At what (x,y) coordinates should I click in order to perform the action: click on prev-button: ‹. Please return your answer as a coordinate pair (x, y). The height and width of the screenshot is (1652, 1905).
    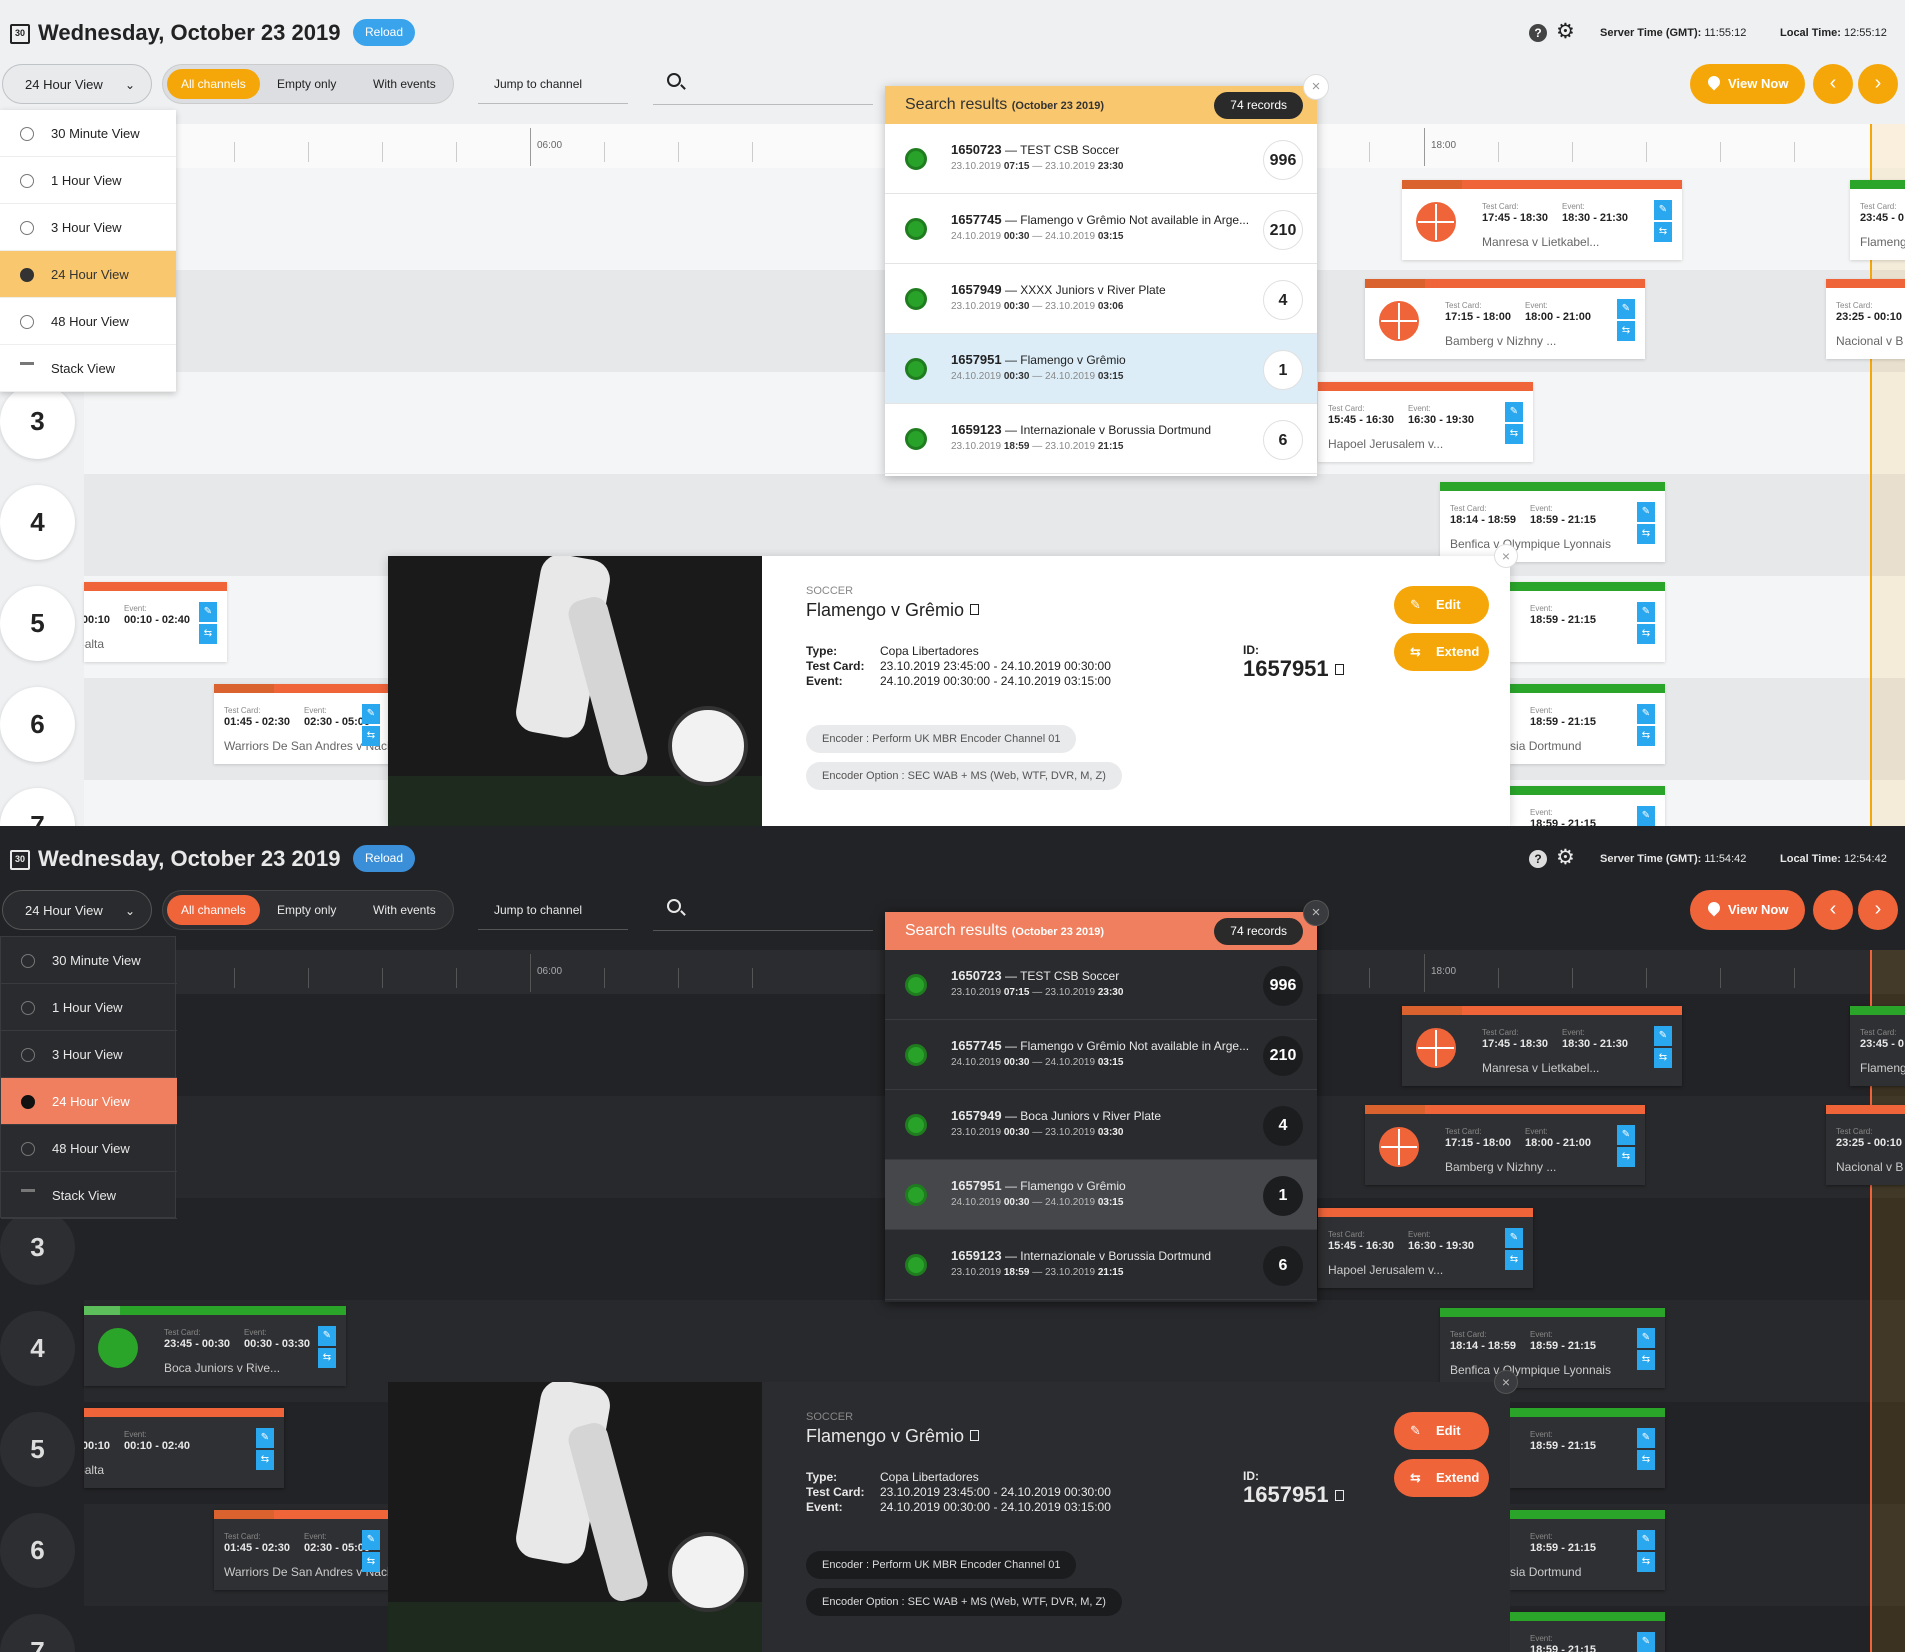
    Looking at the image, I should click on (1833, 84).